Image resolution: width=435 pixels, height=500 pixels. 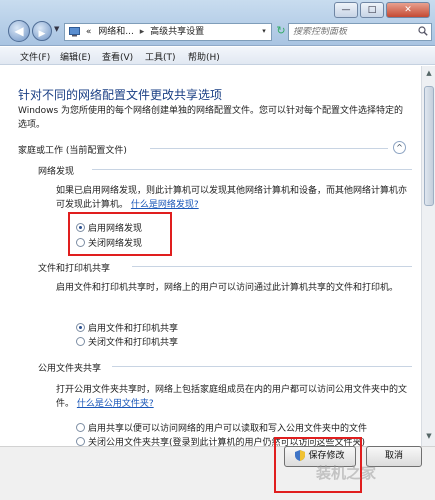 What do you see at coordinates (408, 10) in the screenshot?
I see `close-button: ✕` at bounding box center [408, 10].